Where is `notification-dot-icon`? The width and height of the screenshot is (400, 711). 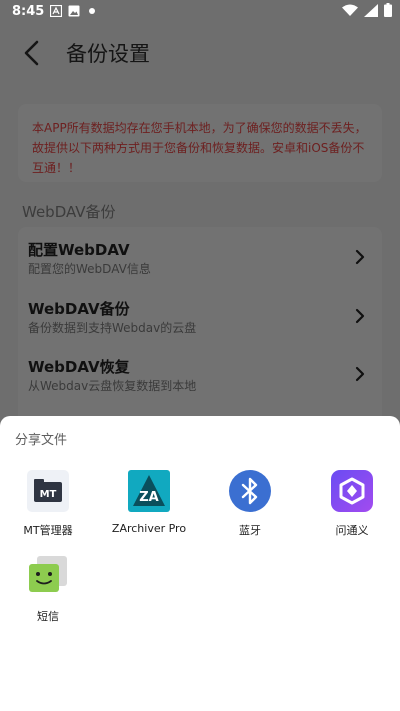
notification-dot-icon is located at coordinates (92, 11).